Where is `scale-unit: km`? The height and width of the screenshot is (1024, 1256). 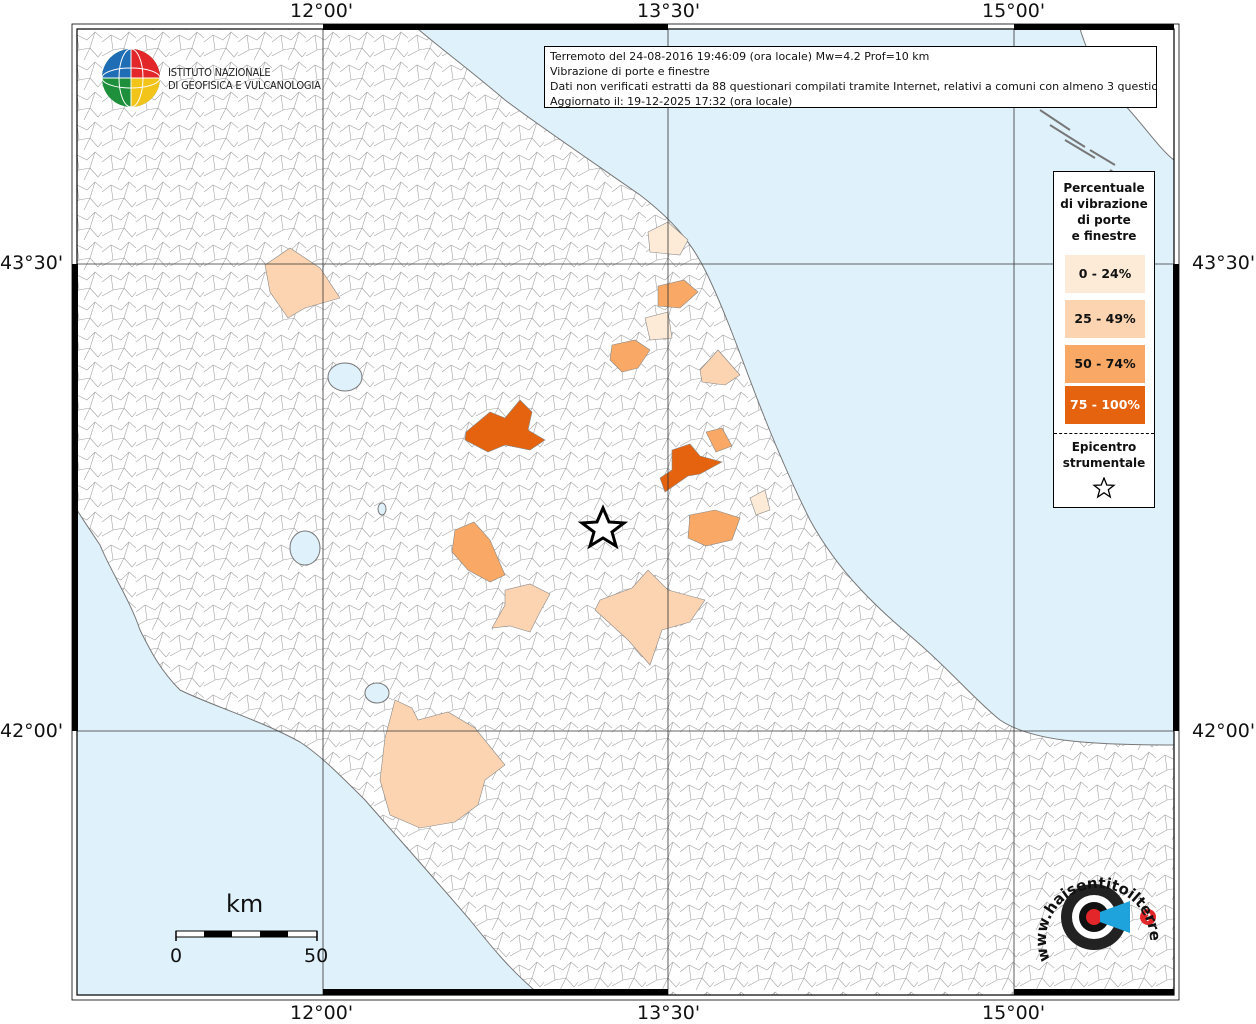
scale-unit: km is located at coordinates (245, 904).